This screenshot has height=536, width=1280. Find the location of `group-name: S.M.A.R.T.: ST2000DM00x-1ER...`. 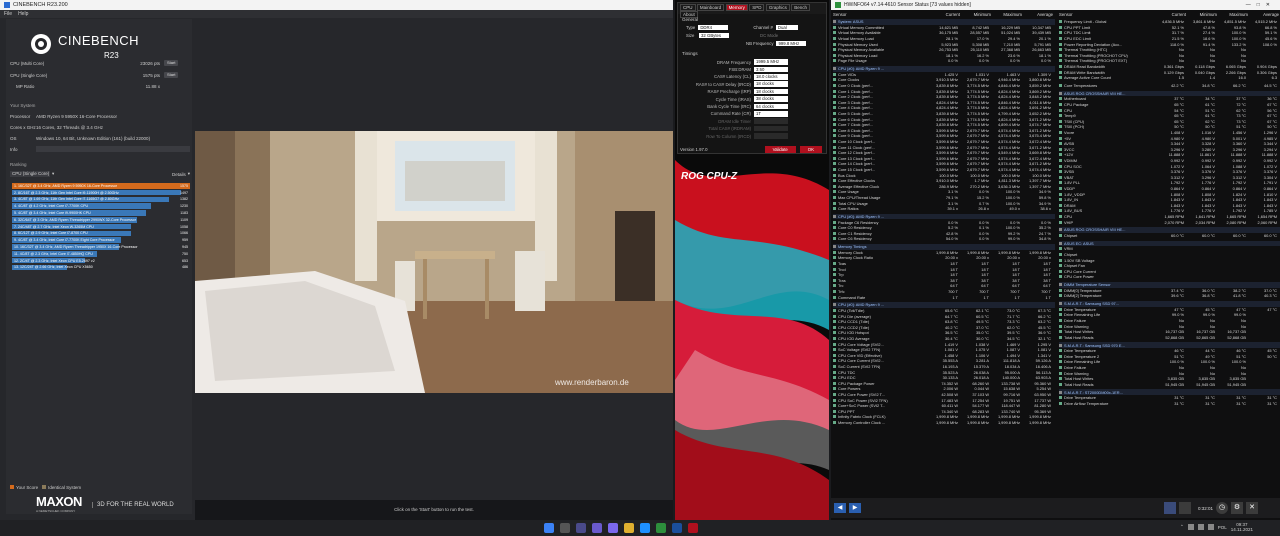

group-name: S.M.A.R.T.: ST2000DM00x-1ER... is located at coordinates (1093, 392).